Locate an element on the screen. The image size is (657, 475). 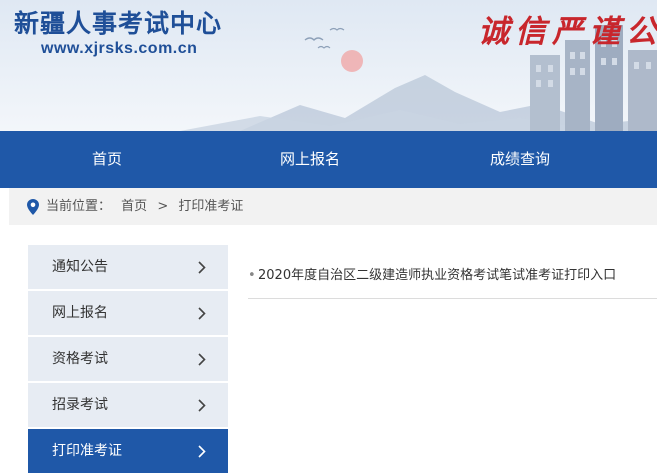
article-list: • 2020年度自治区二级建造师执业资格考试笔试准考证打印入口 is located at coordinates (452, 279).